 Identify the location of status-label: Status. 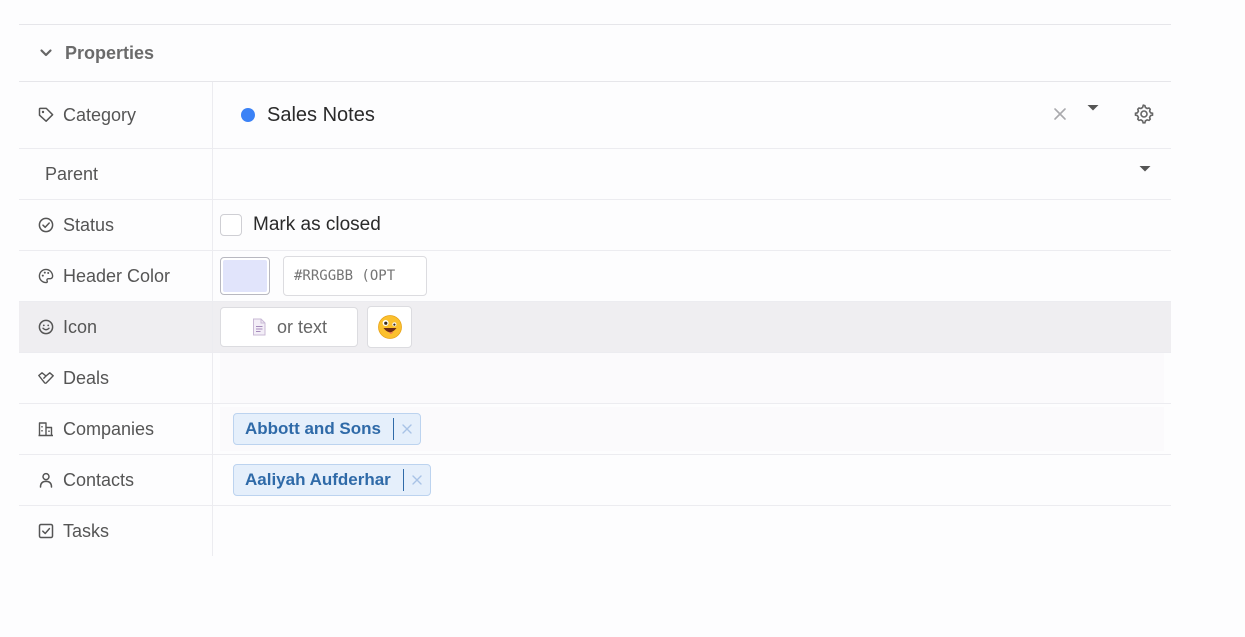
(89, 224).